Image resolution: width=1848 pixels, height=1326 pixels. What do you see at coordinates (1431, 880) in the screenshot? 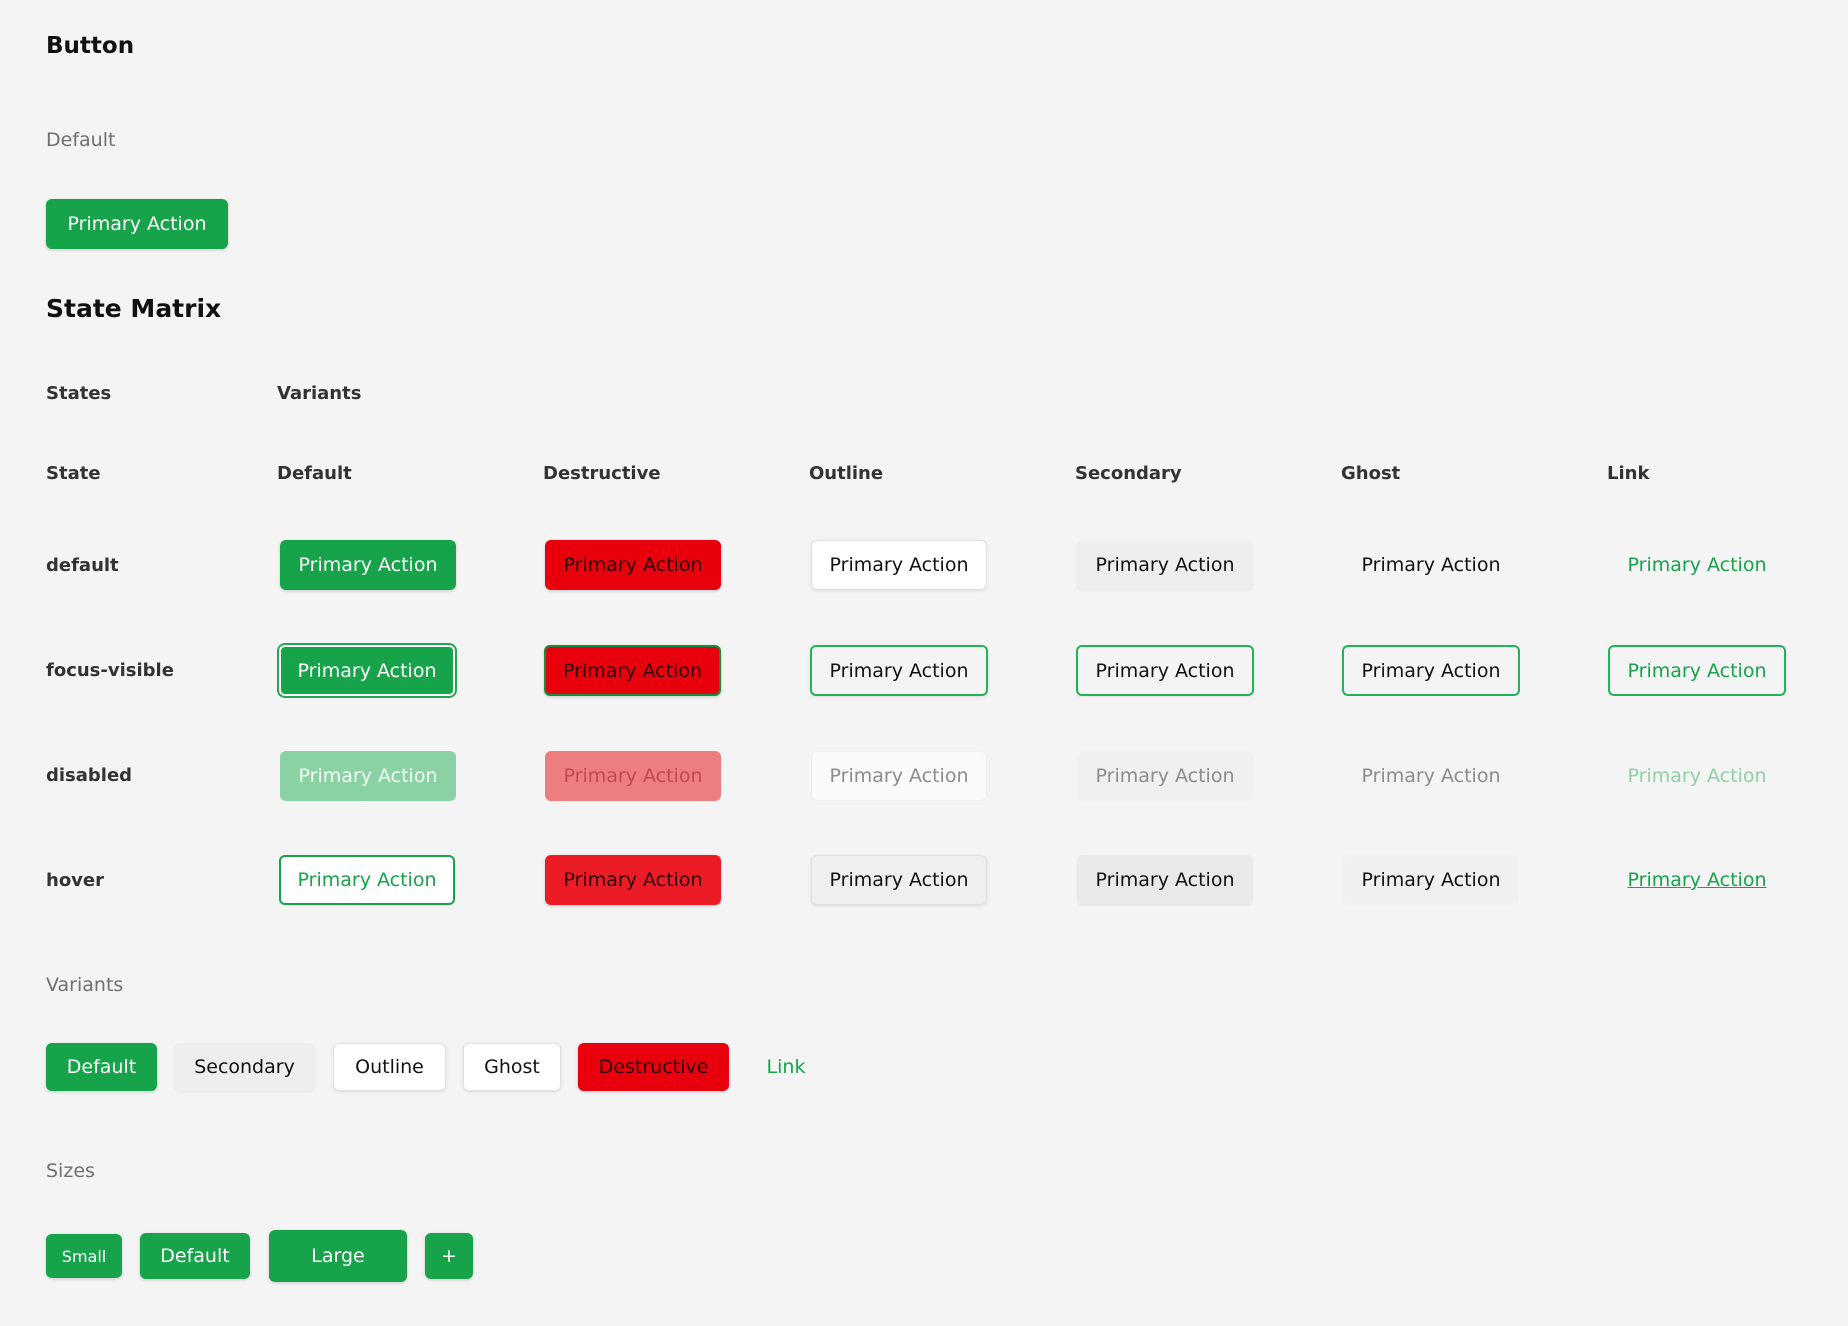
I see `matrix-hover-ghost-button: Primary Action` at bounding box center [1431, 880].